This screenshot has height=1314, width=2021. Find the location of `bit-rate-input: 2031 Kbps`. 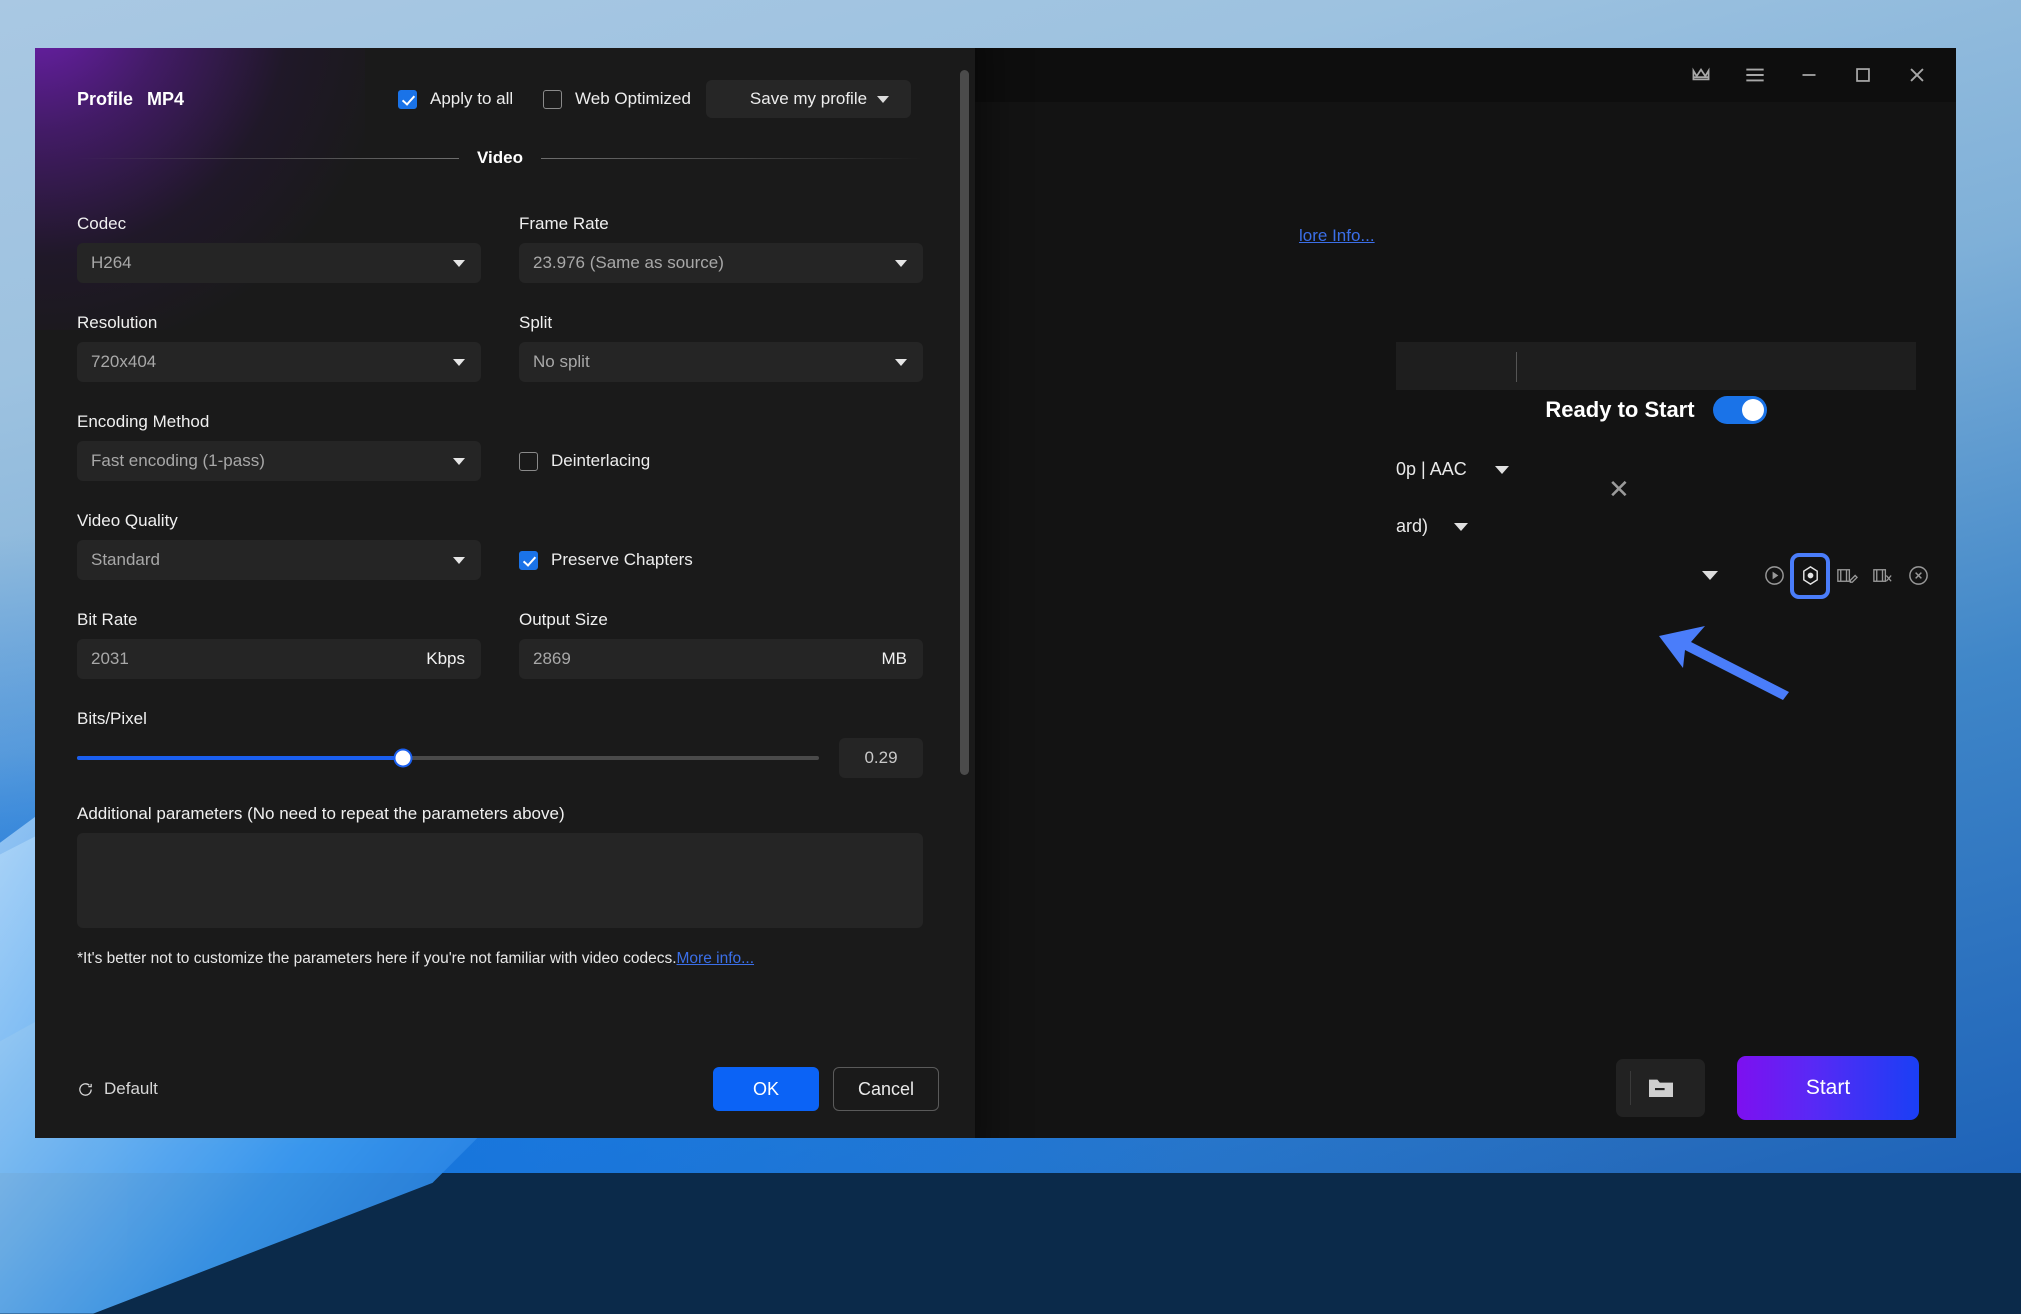

bit-rate-input: 2031 Kbps is located at coordinates (279, 659).